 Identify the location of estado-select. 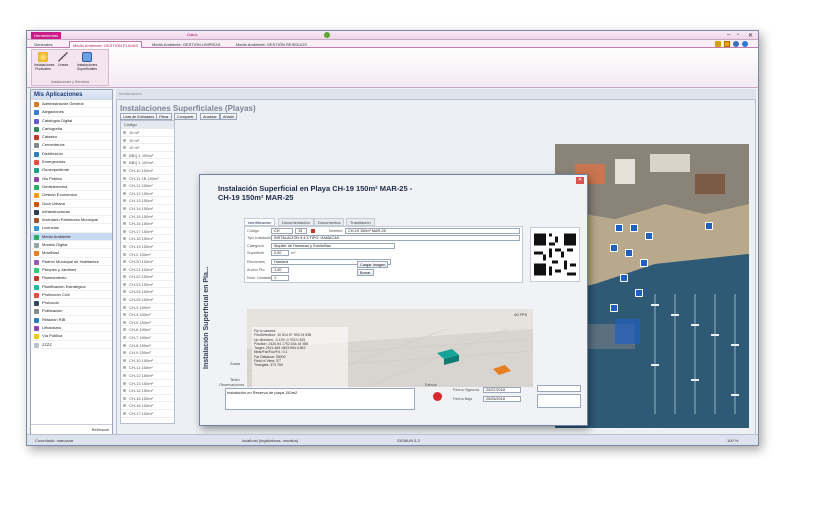
(559, 388).